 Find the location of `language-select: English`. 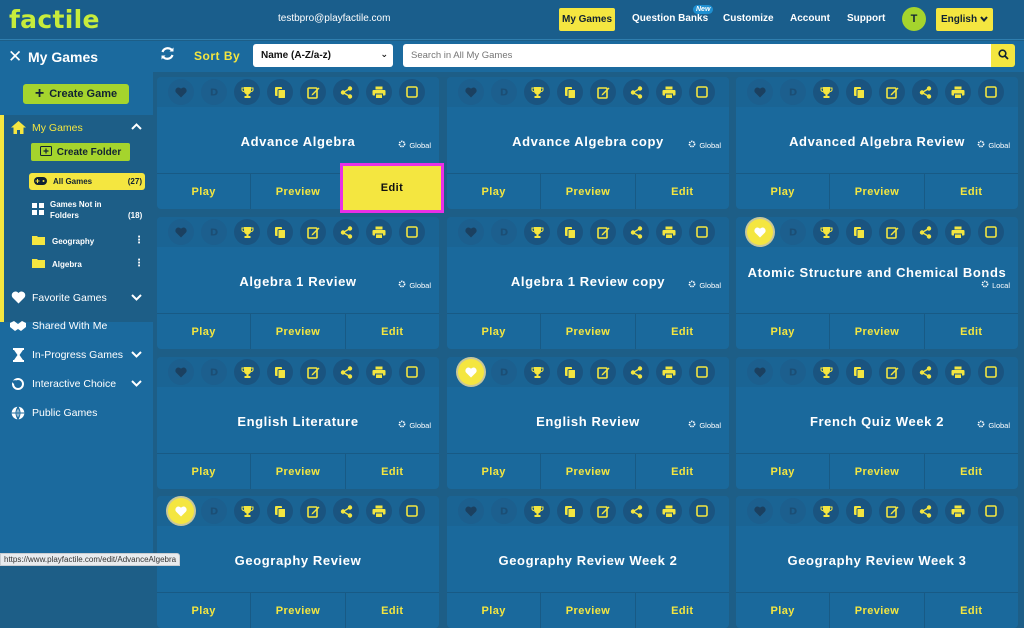

language-select: English is located at coordinates (964, 19).